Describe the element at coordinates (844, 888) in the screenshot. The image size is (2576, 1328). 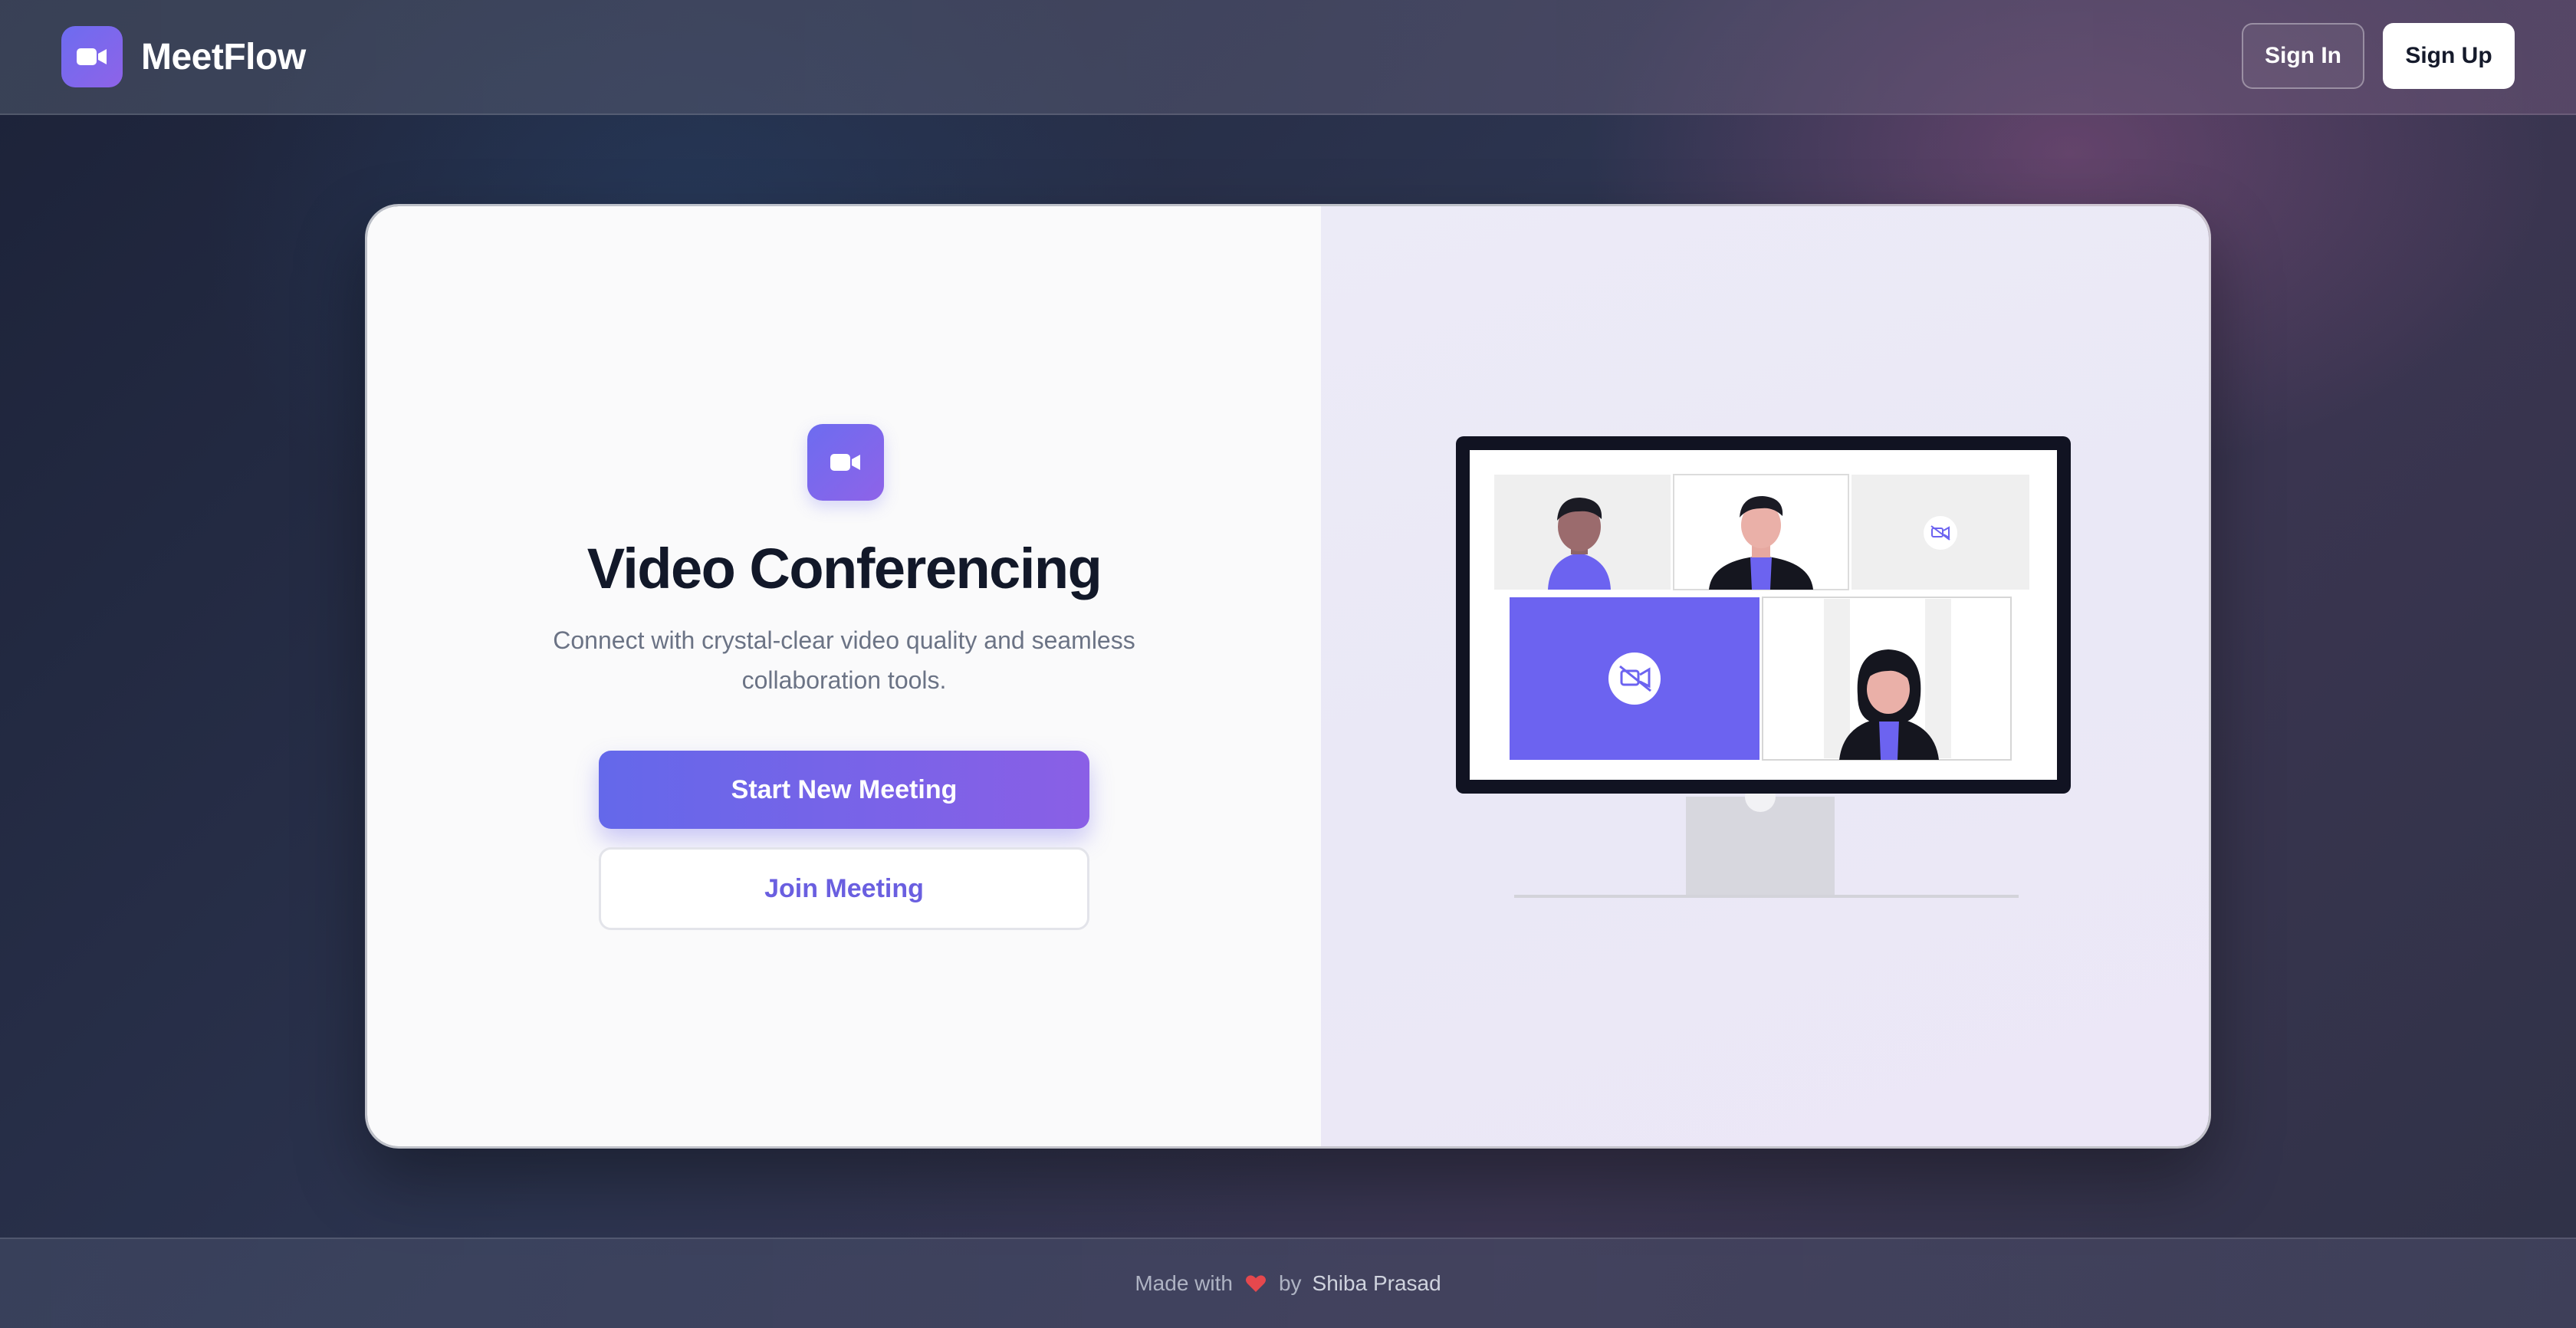
I see `join-meeting-button: Join Meeting` at that location.